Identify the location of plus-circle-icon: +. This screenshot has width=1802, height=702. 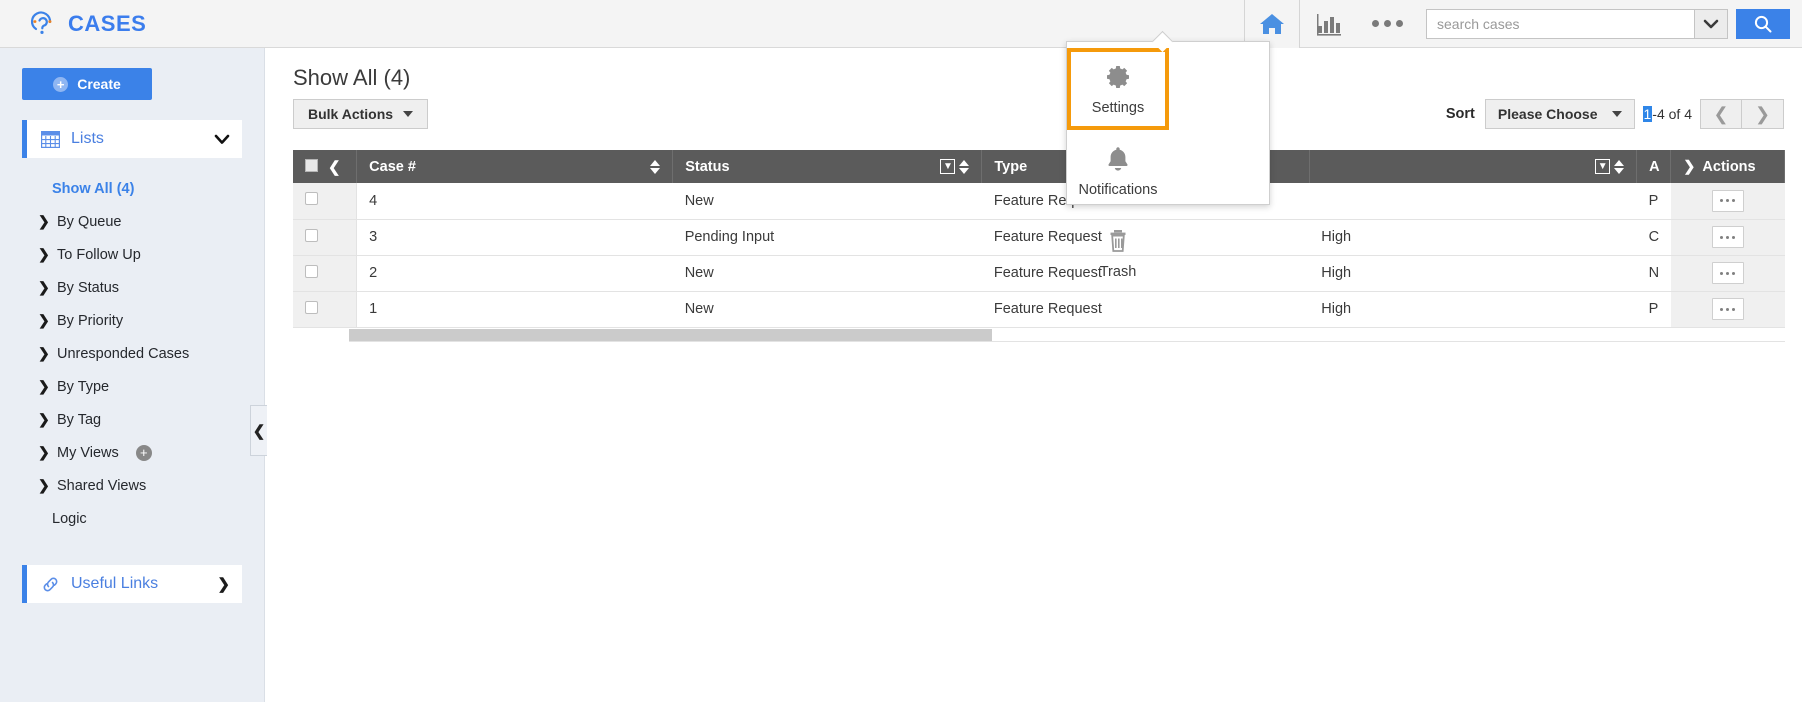
(143, 452).